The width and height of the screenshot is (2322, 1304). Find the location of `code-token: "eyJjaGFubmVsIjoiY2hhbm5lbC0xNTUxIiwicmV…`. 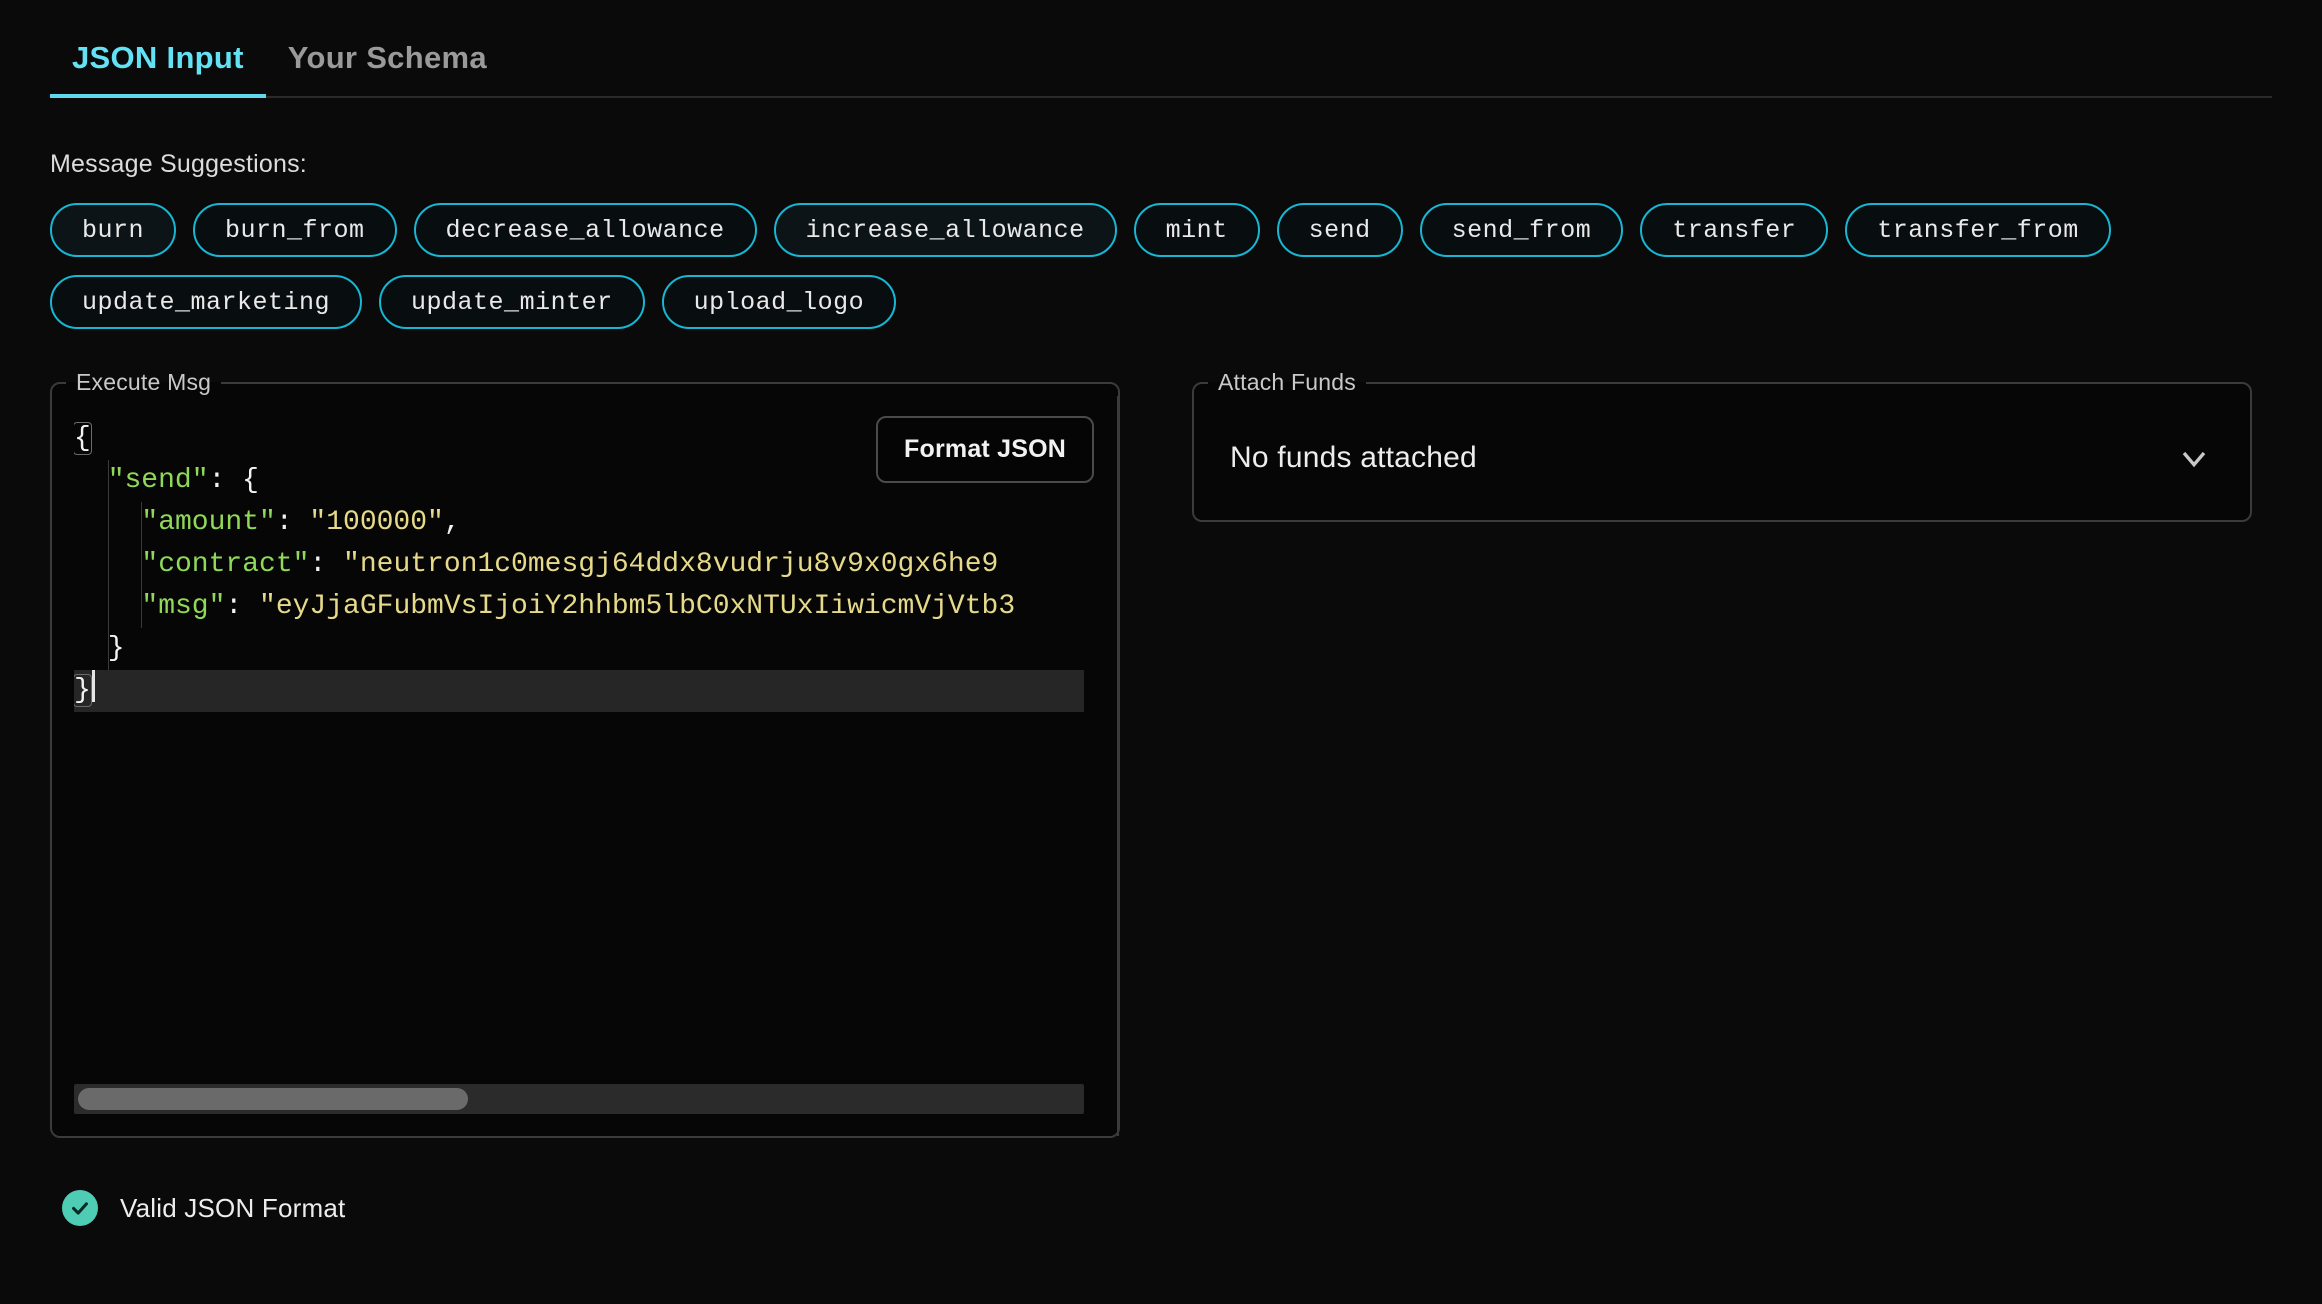

code-token: "eyJjaGFubmVsIjoiY2hhbm5lbC0xNTUxIiwicmV… is located at coordinates (637, 606).